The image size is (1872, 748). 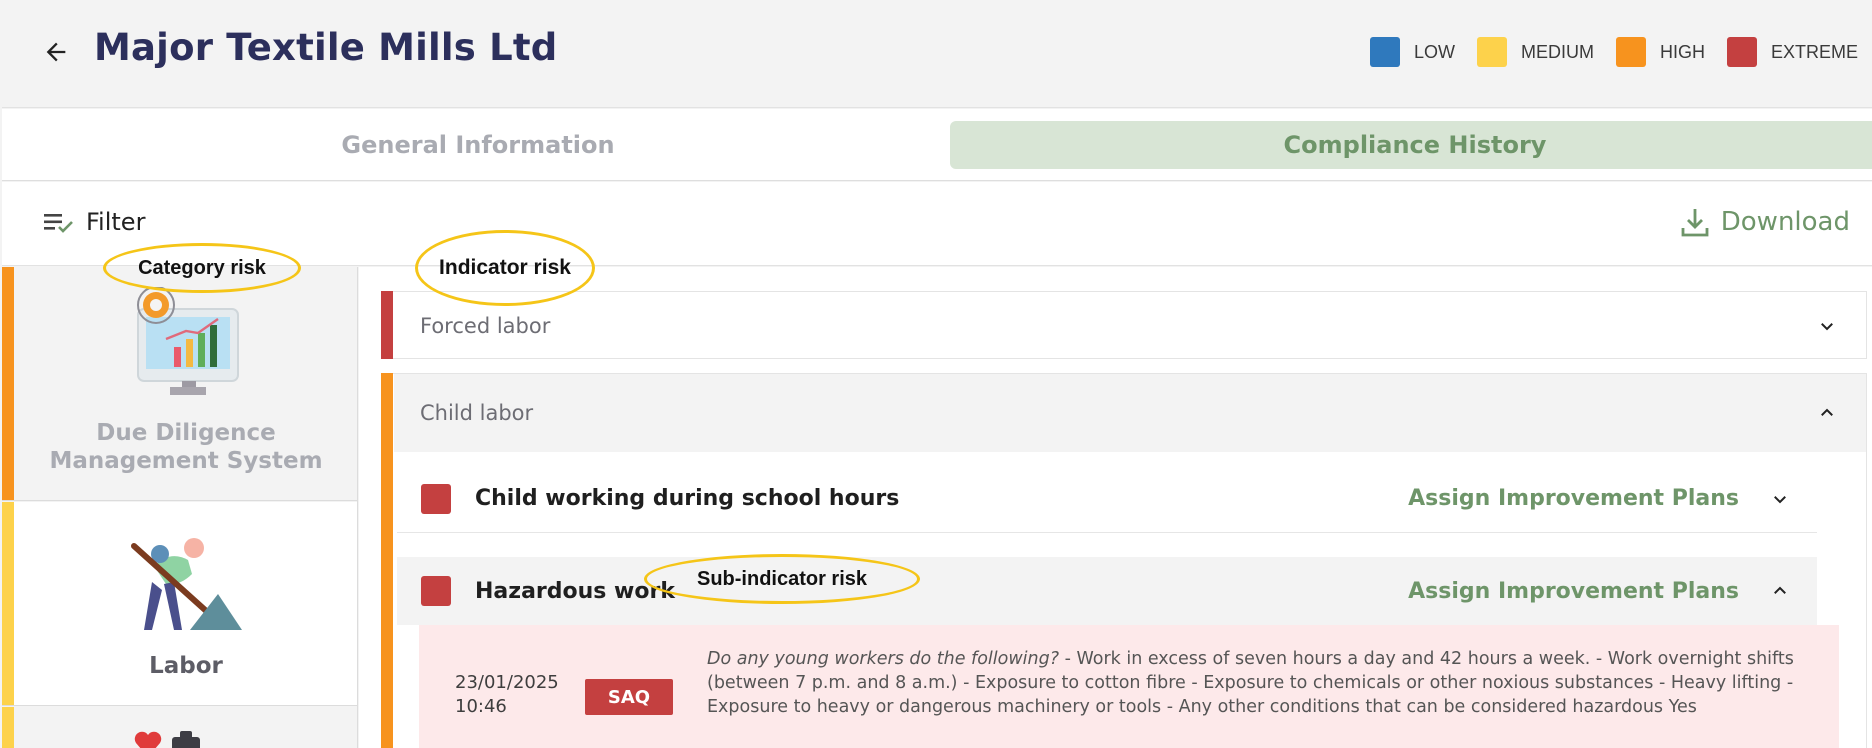 I want to click on legend-label: HIGH, so click(x=1682, y=51).